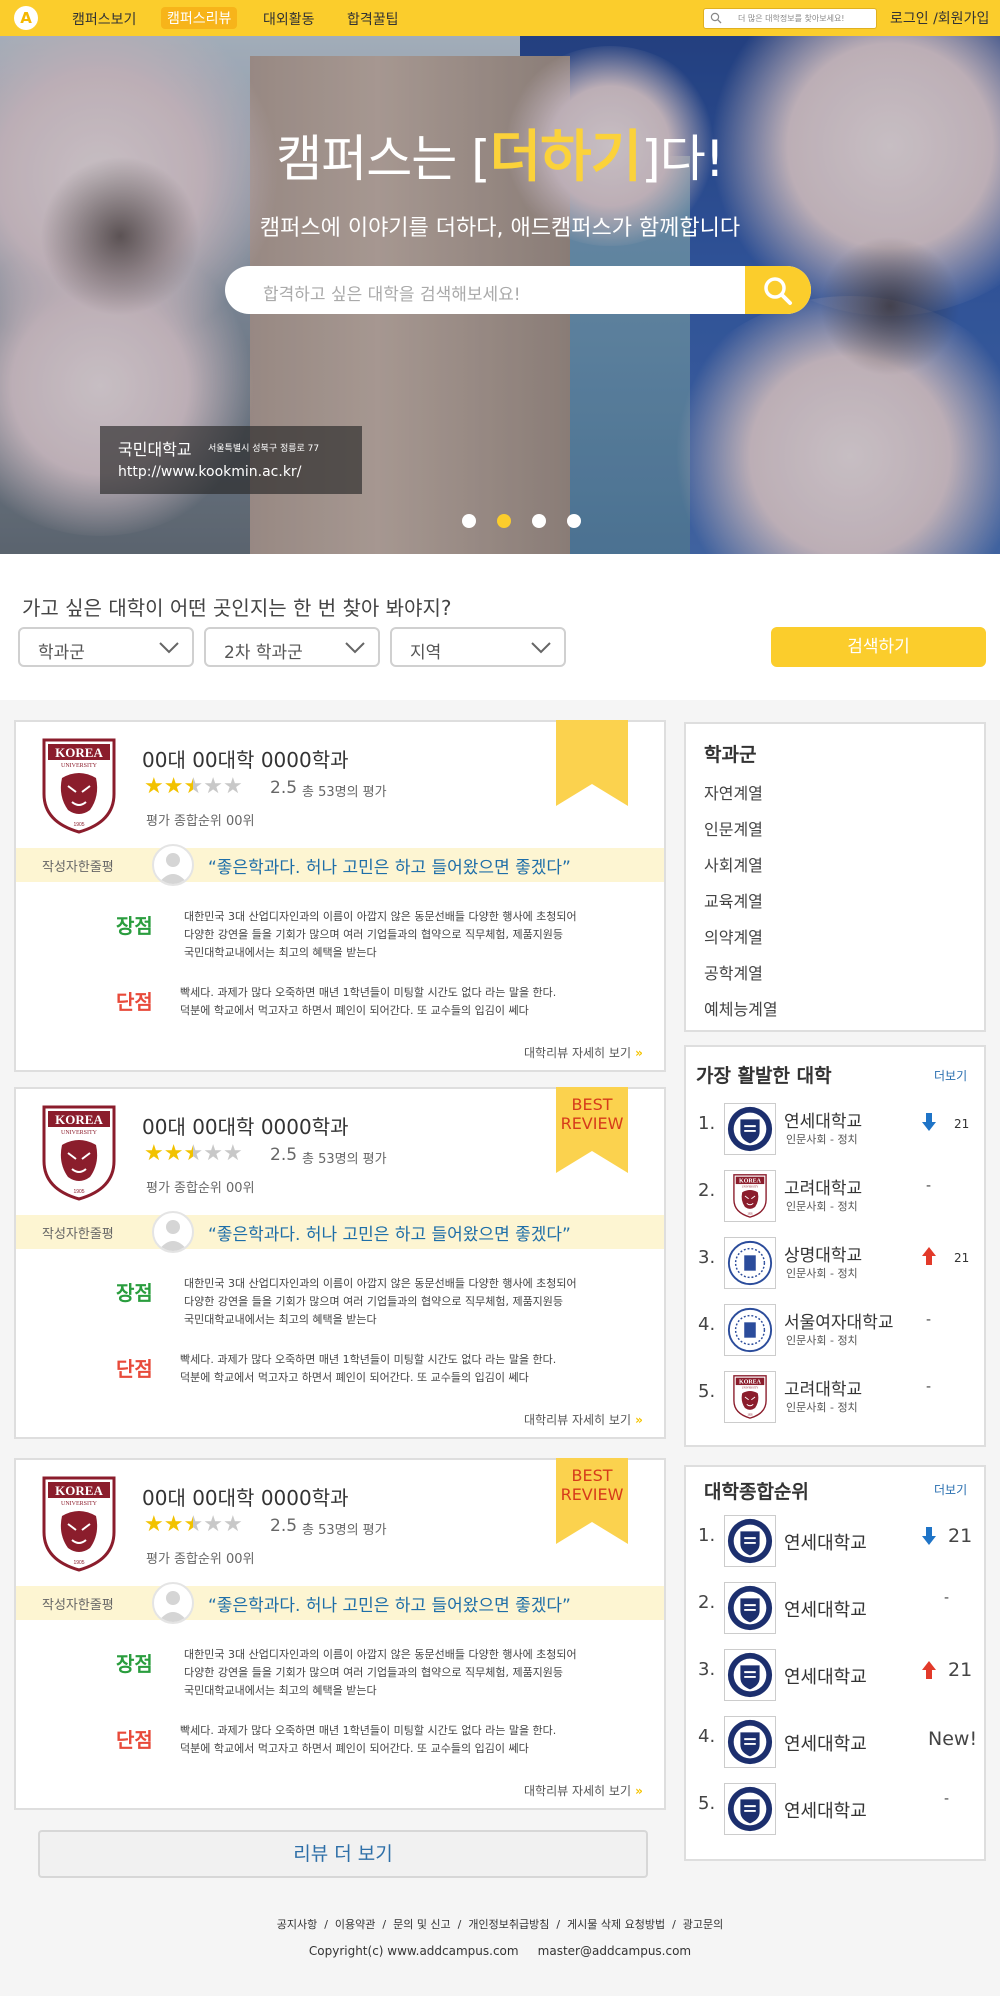  Describe the element at coordinates (733, 936) in the screenshot. I see `category-item: 의약계열` at that location.